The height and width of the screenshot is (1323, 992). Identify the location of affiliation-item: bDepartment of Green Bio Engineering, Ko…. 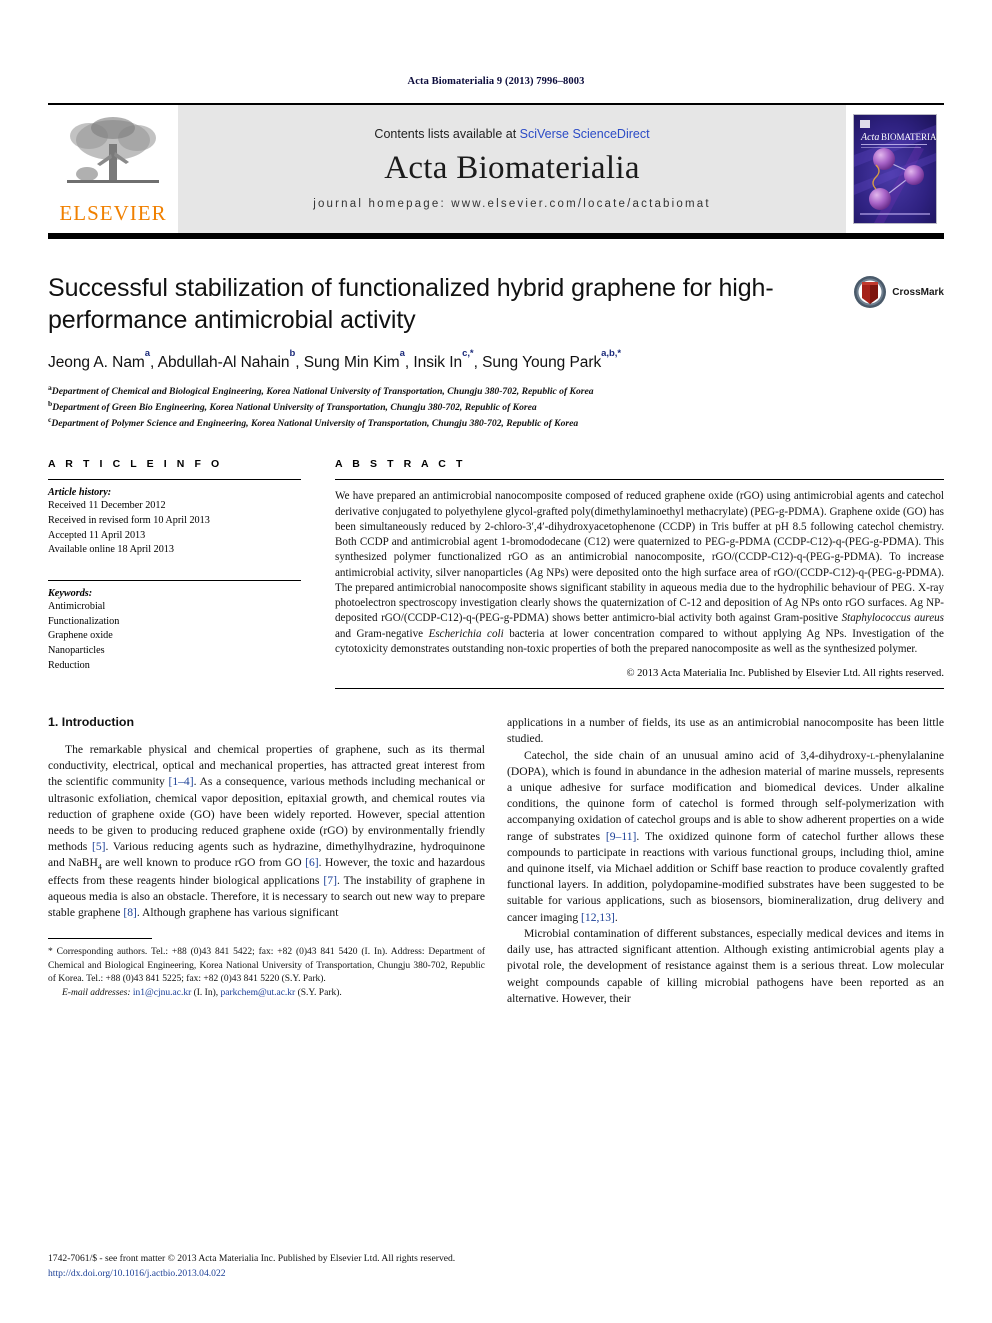
(292, 405).